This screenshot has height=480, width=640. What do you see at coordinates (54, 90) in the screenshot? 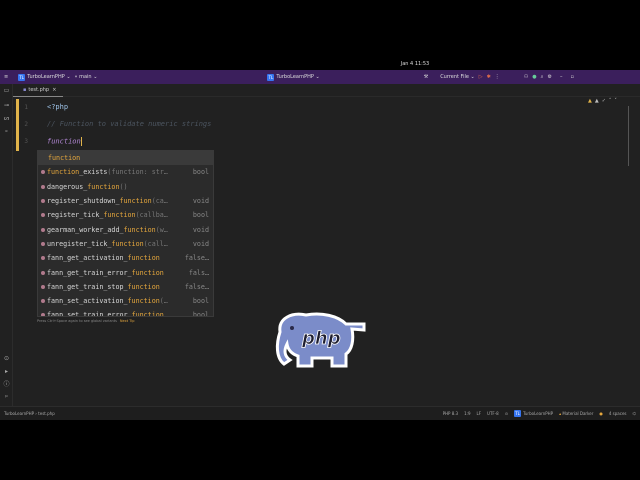
I see `close-tab-icon: ×` at bounding box center [54, 90].